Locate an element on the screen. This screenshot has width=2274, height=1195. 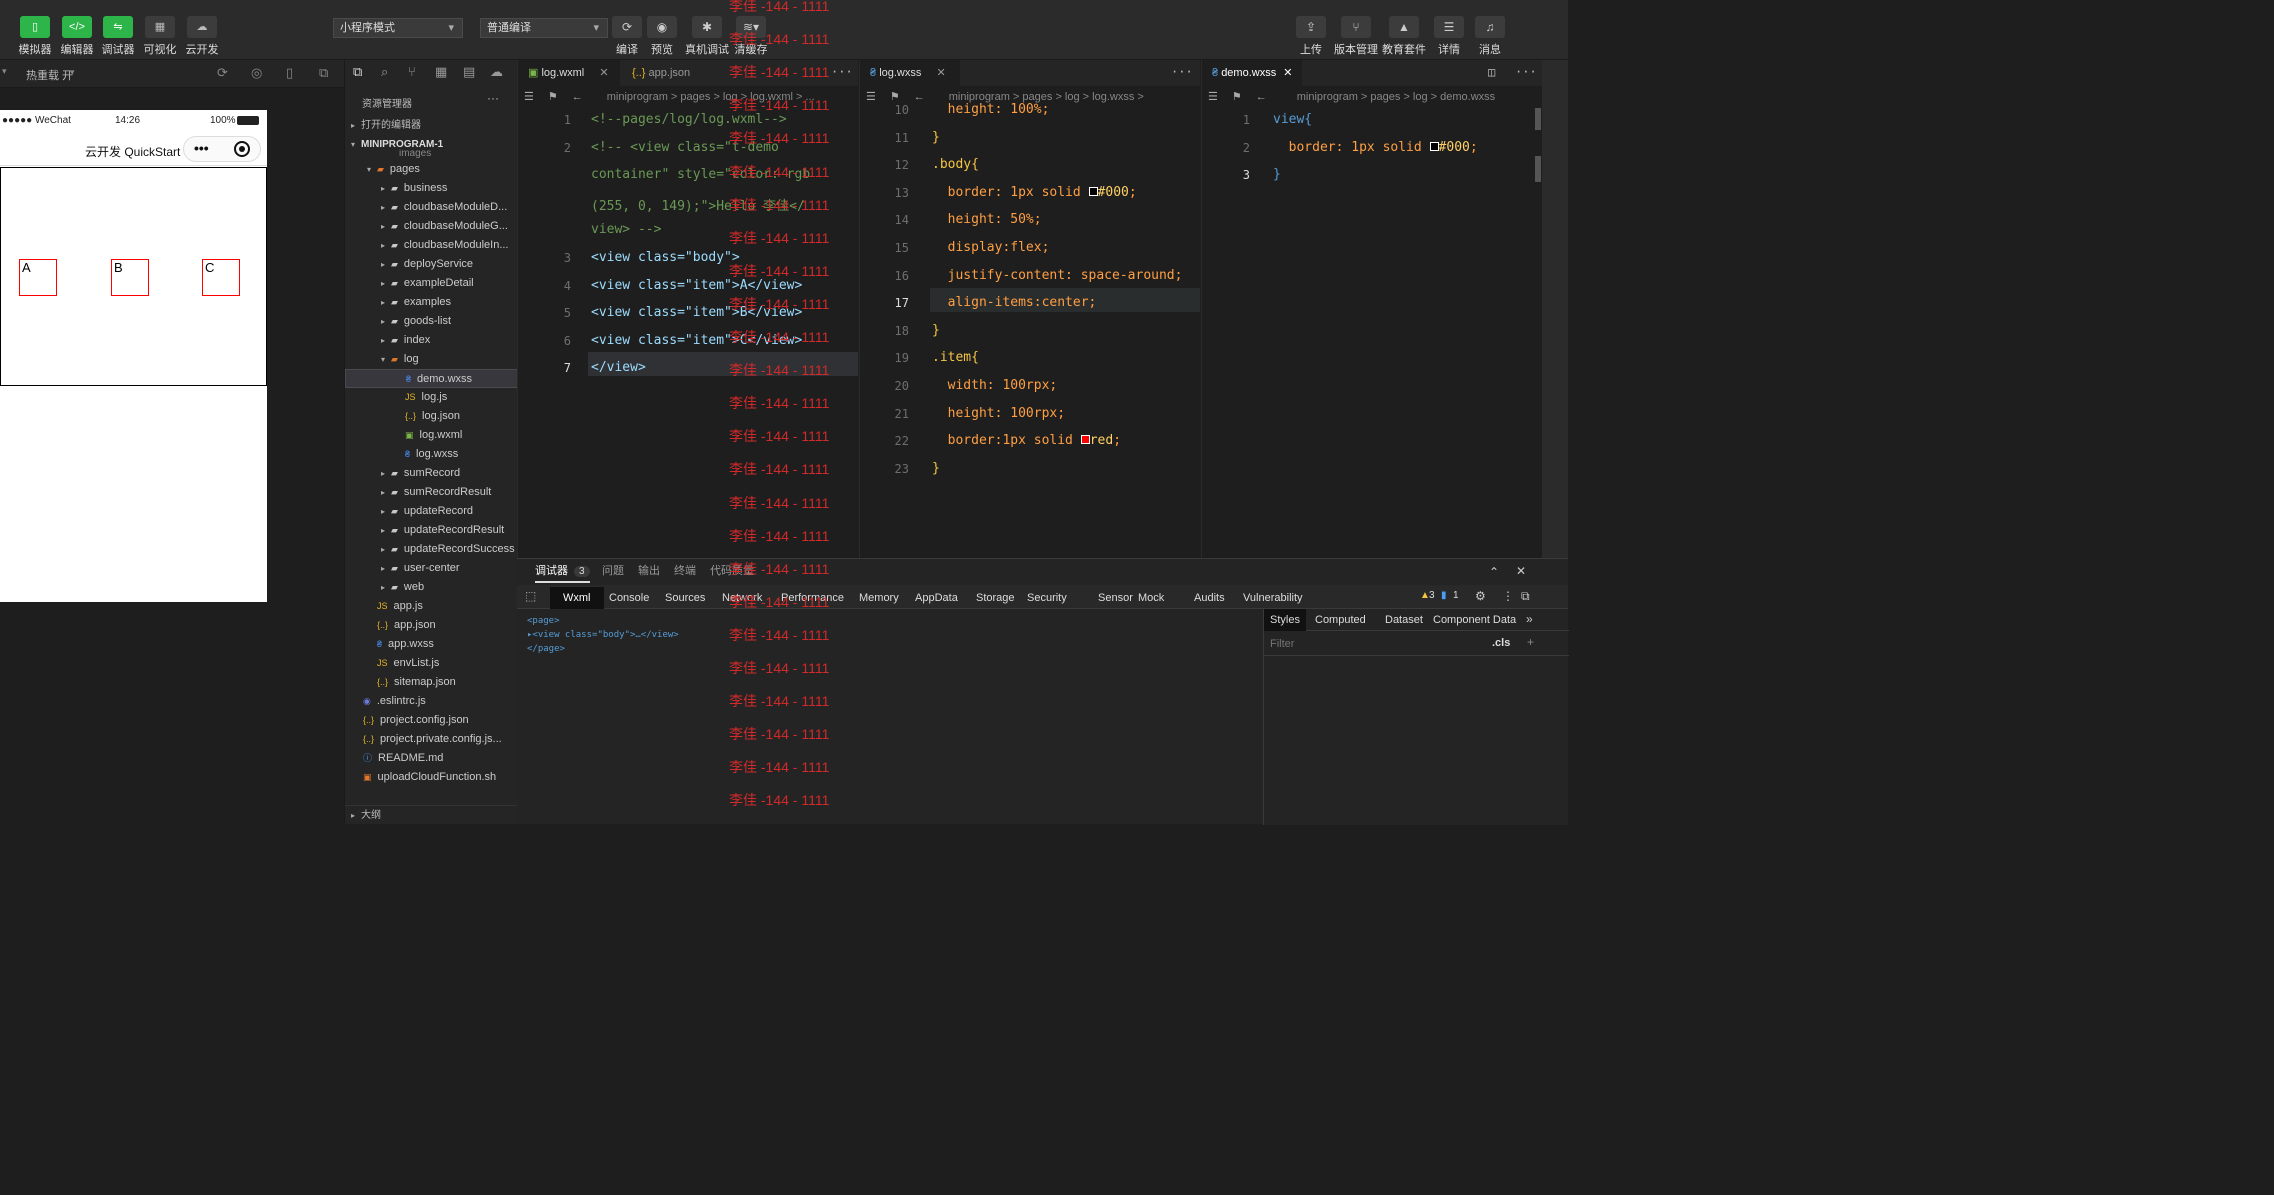
file-tree-item: {..} project.config.json is located at coordinates (431, 720).